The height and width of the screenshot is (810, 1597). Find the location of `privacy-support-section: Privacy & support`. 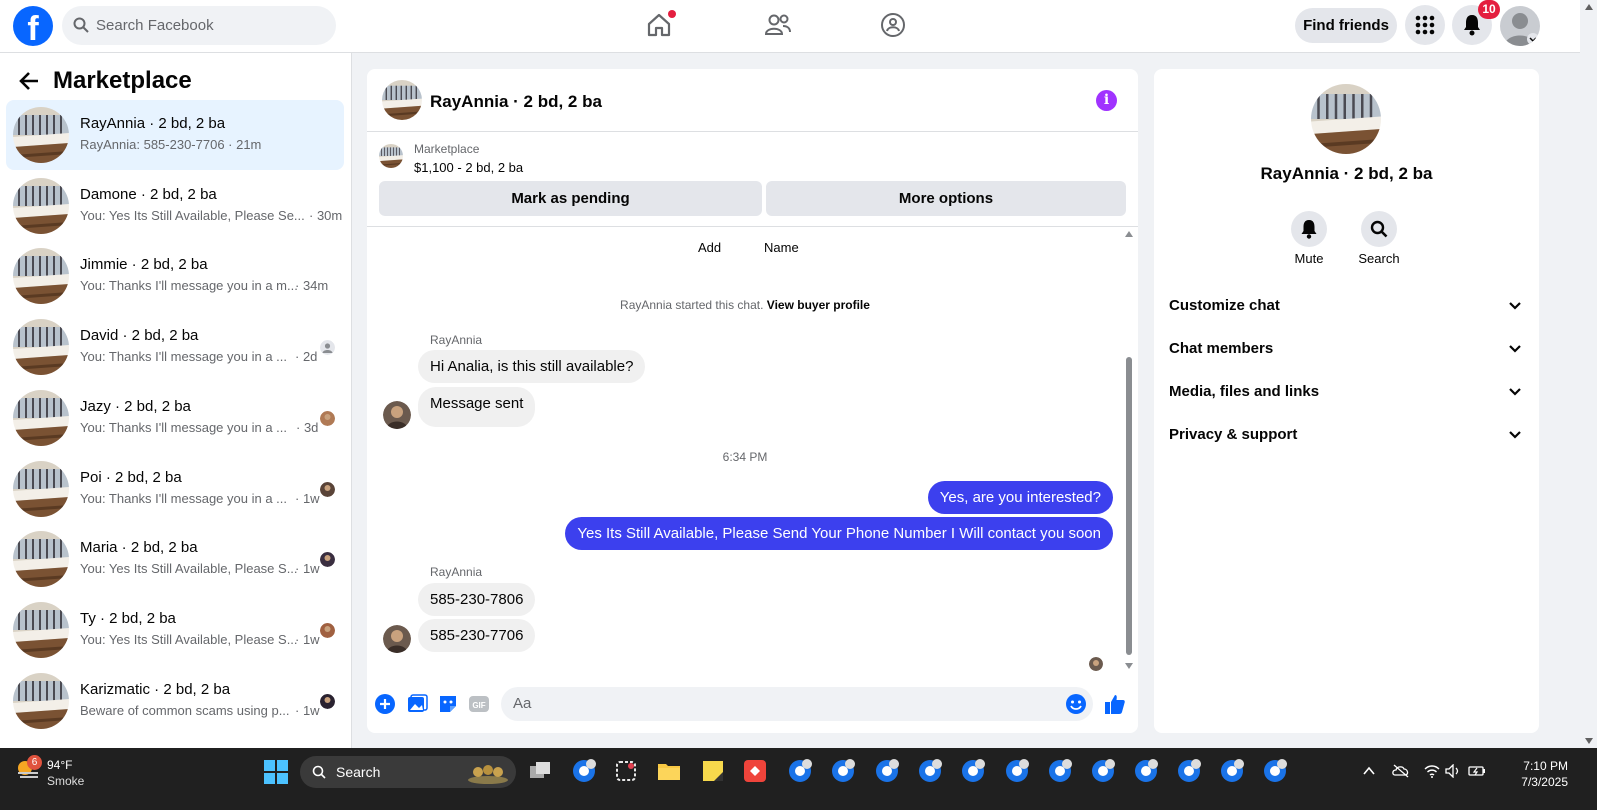

privacy-support-section: Privacy & support is located at coordinates (1346, 434).